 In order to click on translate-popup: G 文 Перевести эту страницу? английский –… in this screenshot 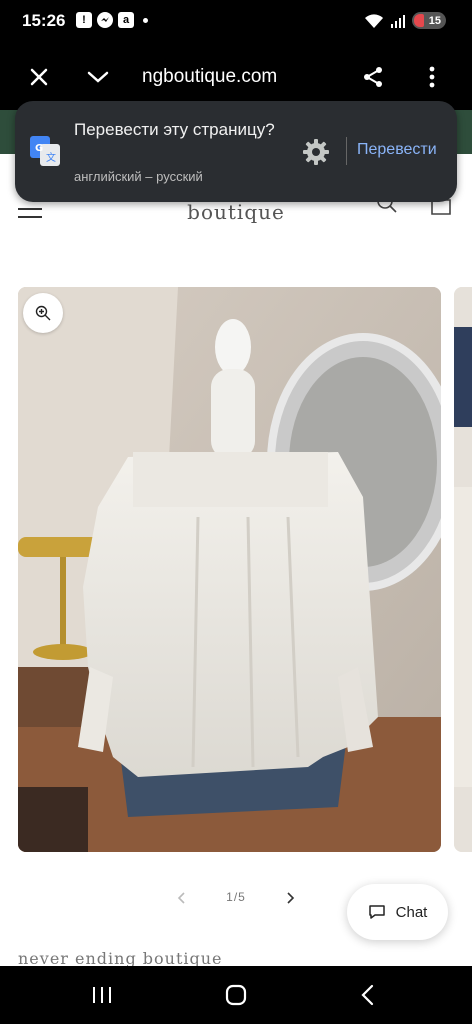, I will do `click(236, 151)`.